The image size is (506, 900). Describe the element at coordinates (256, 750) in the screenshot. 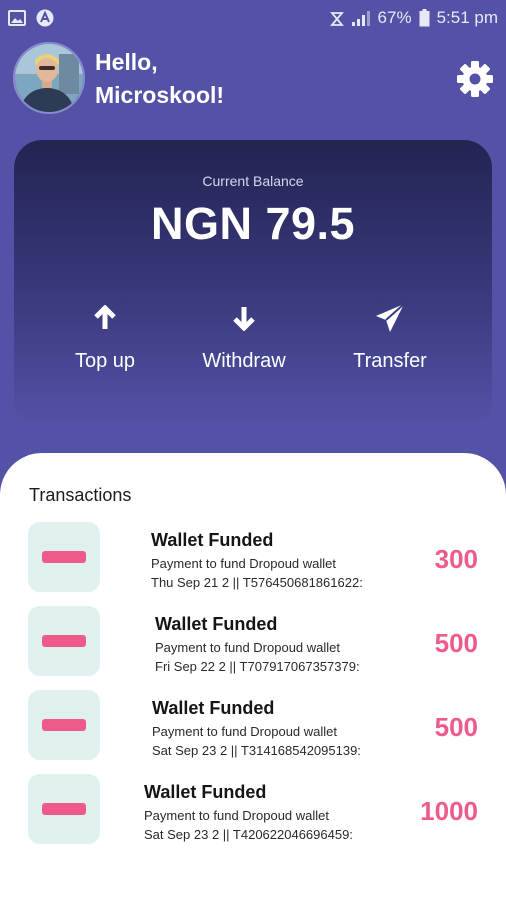

I see `transaction-meta: Sat Sep 23 2 || T314168542095139:` at that location.